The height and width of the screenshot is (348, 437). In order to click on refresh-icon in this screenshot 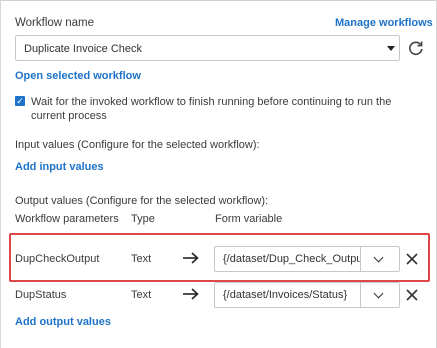, I will do `click(416, 48)`.